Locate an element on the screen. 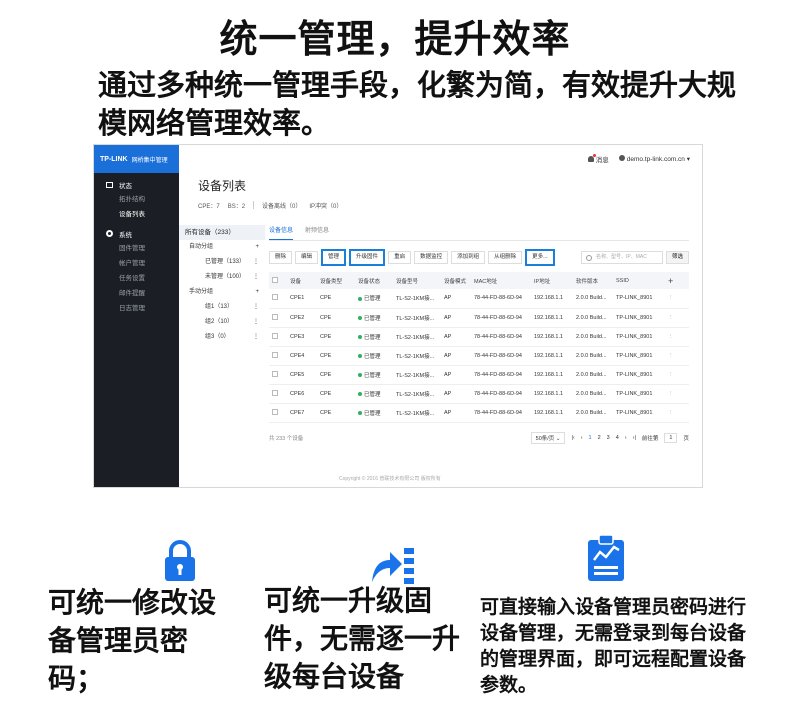 This screenshot has width=790, height=708. nav-group-system: 系统 is located at coordinates (136, 233).